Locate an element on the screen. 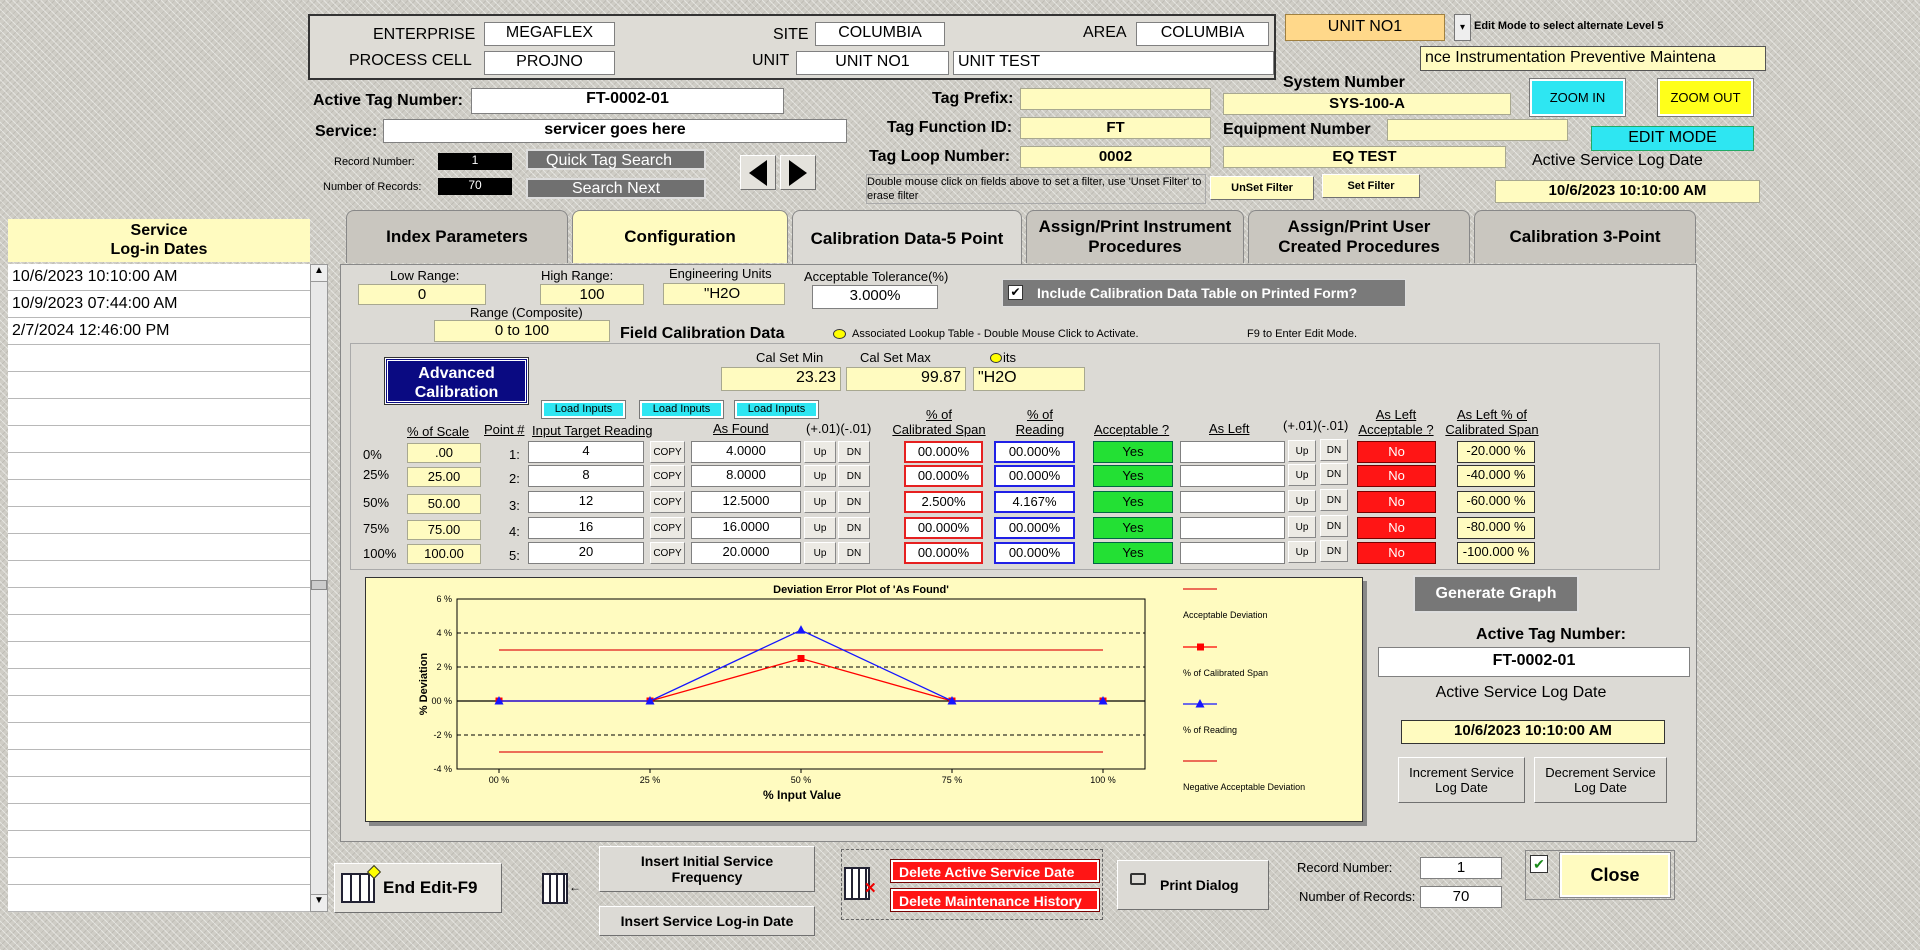 Image resolution: width=1920 pixels, height=950 pixels. tab-assign-user-procedures: Assign/Print User Created Procedures is located at coordinates (1359, 236).